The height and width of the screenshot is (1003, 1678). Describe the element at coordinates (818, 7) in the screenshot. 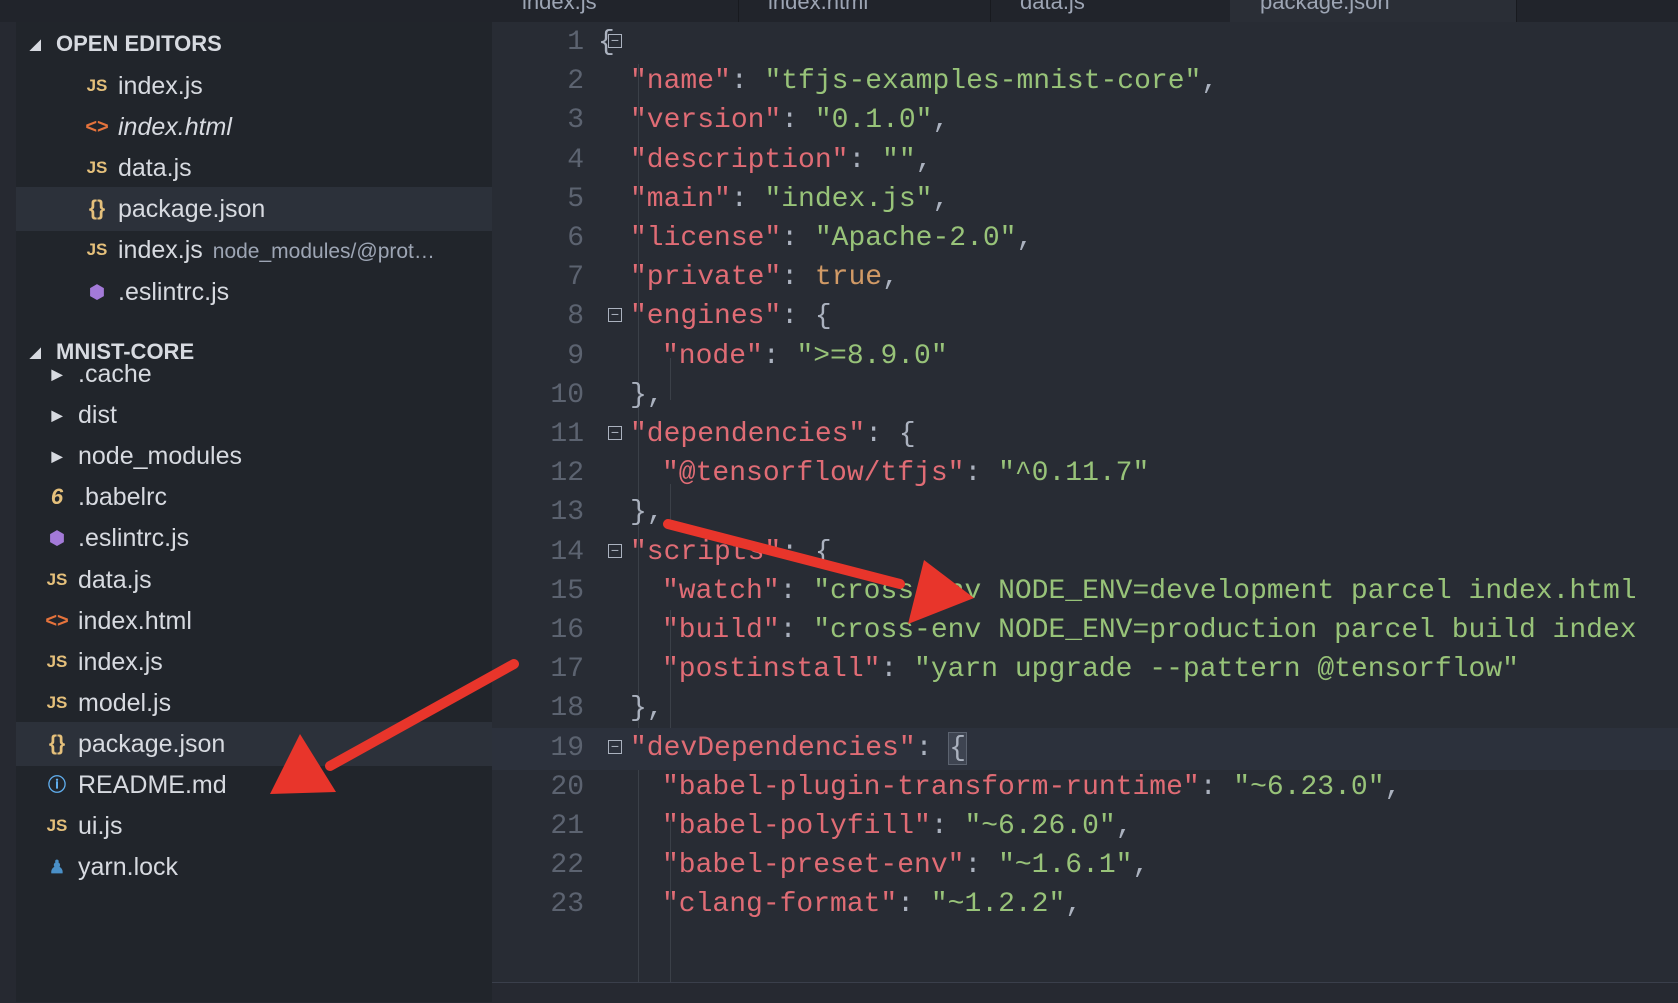

I see `tab-label: index.html` at that location.